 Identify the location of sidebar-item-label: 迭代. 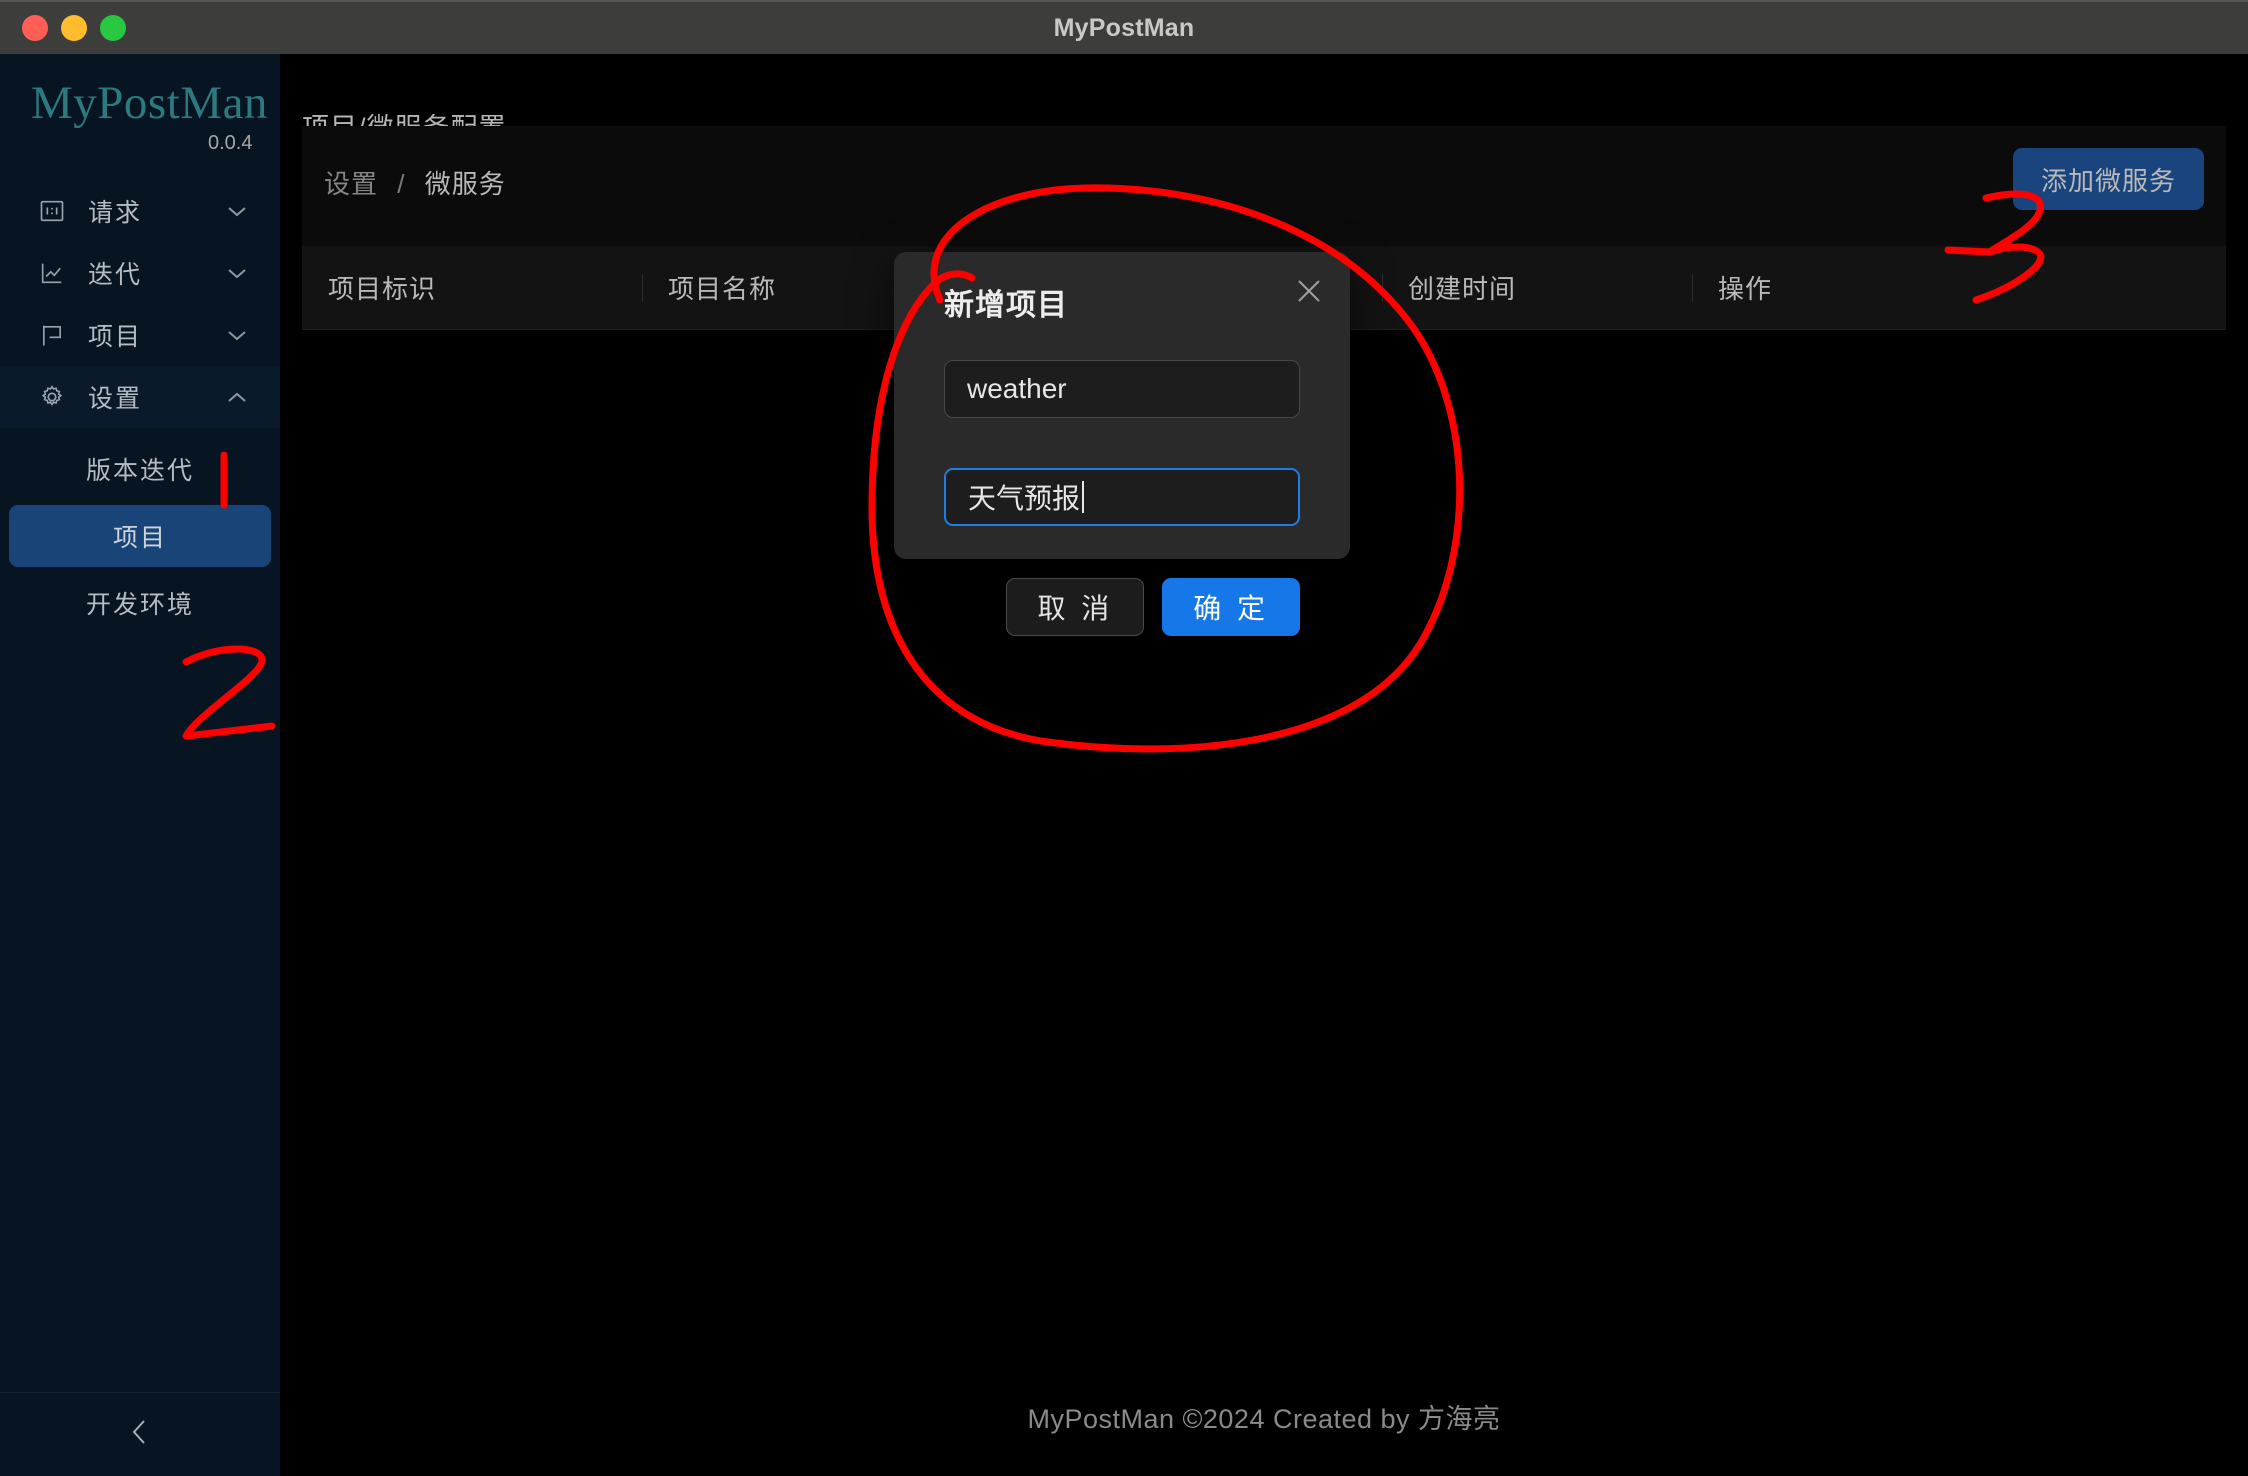
(115, 275).